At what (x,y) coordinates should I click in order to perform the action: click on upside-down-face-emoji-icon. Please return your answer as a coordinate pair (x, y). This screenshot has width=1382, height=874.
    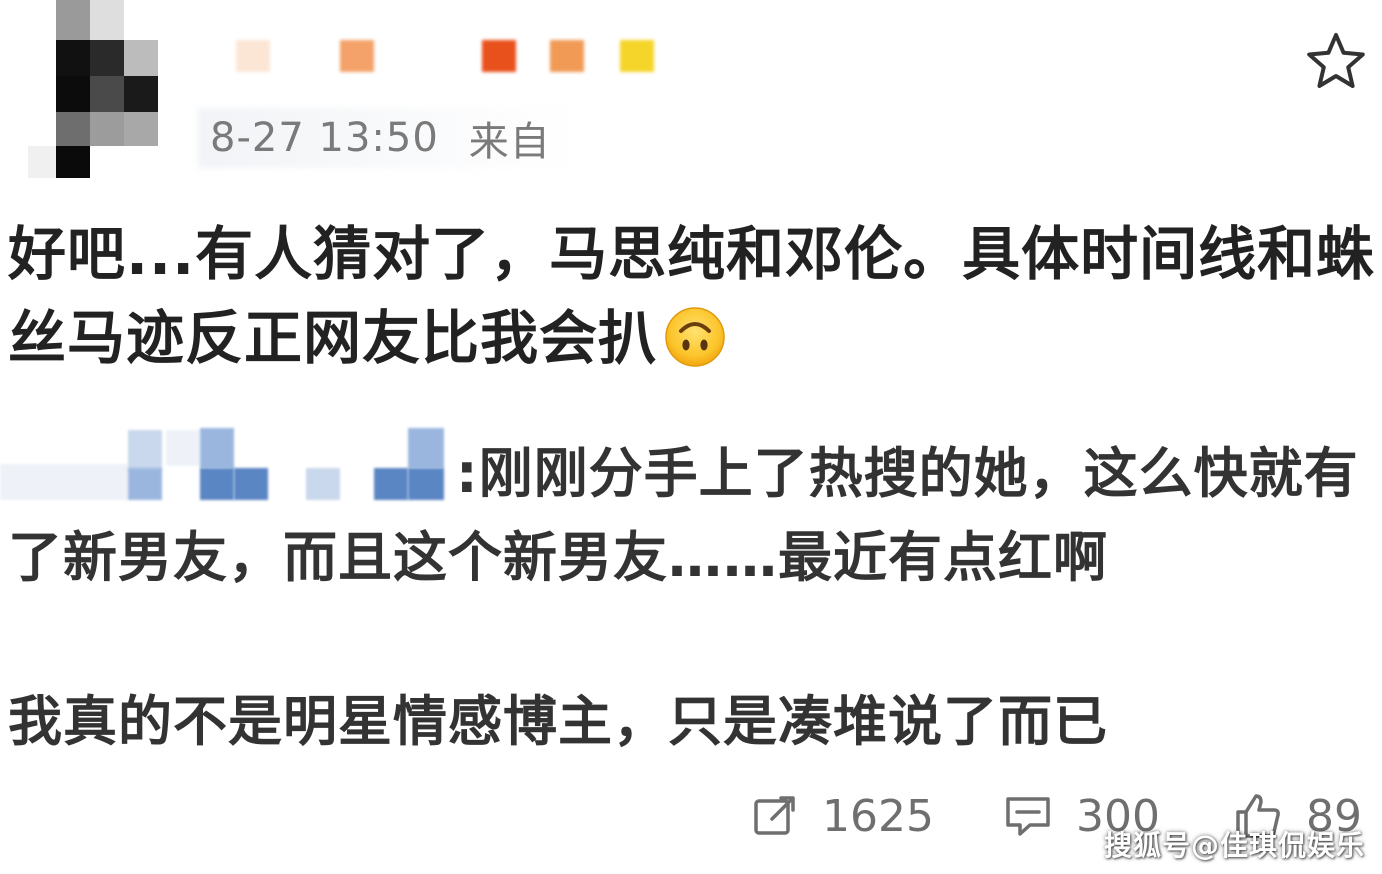
    Looking at the image, I should click on (695, 337).